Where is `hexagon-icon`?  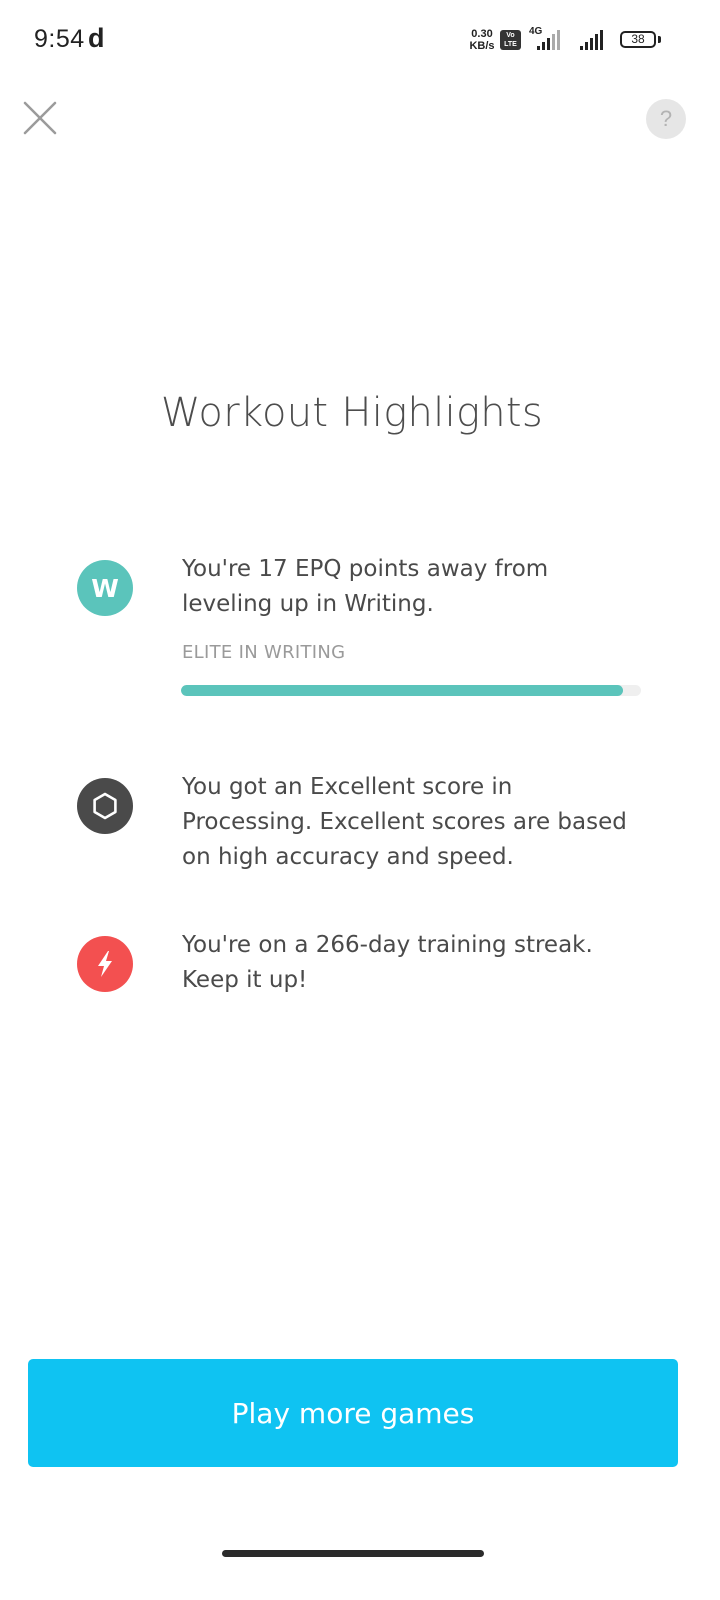
hexagon-icon is located at coordinates (105, 806).